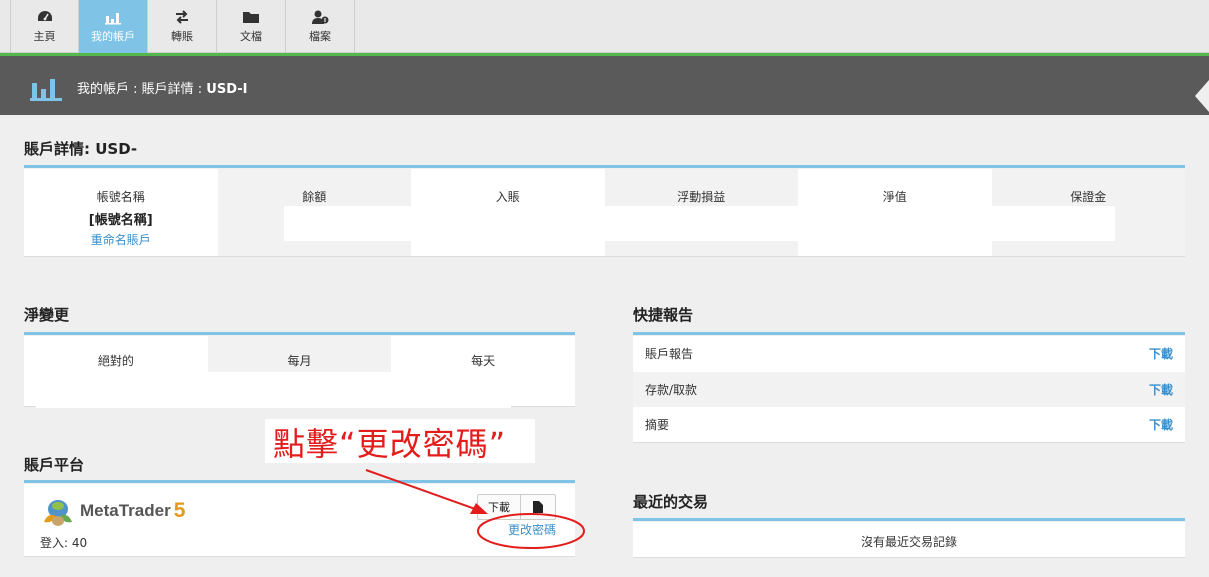 The height and width of the screenshot is (577, 1209). Describe the element at coordinates (604, 85) in the screenshot. I see `page-header: 我的帳戶 : 賬戶詳情 : USD-I` at that location.